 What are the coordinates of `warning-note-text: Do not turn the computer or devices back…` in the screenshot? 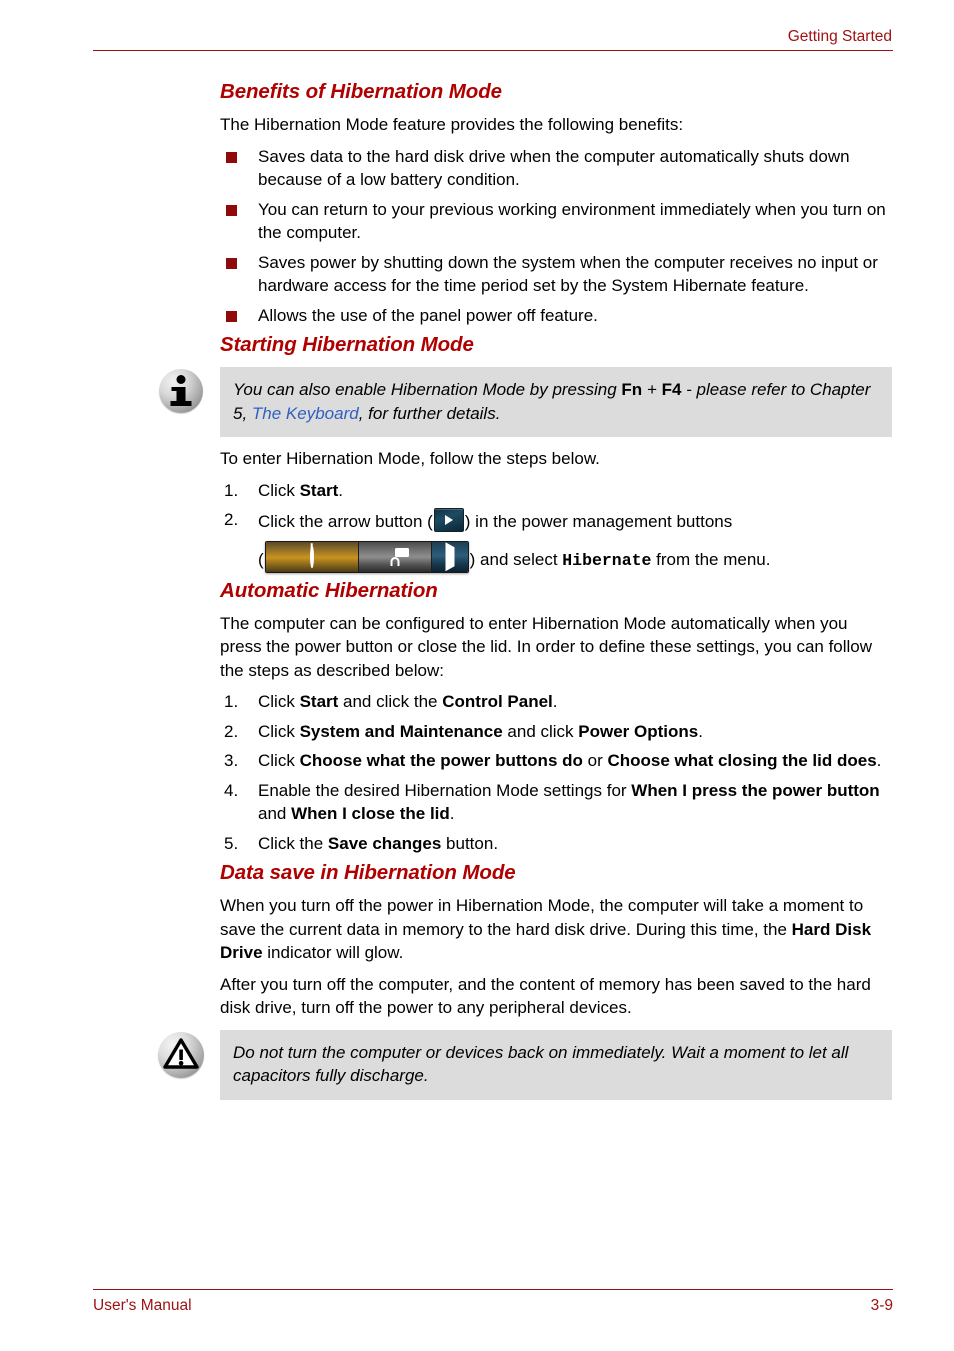 It's located at (556, 1064).